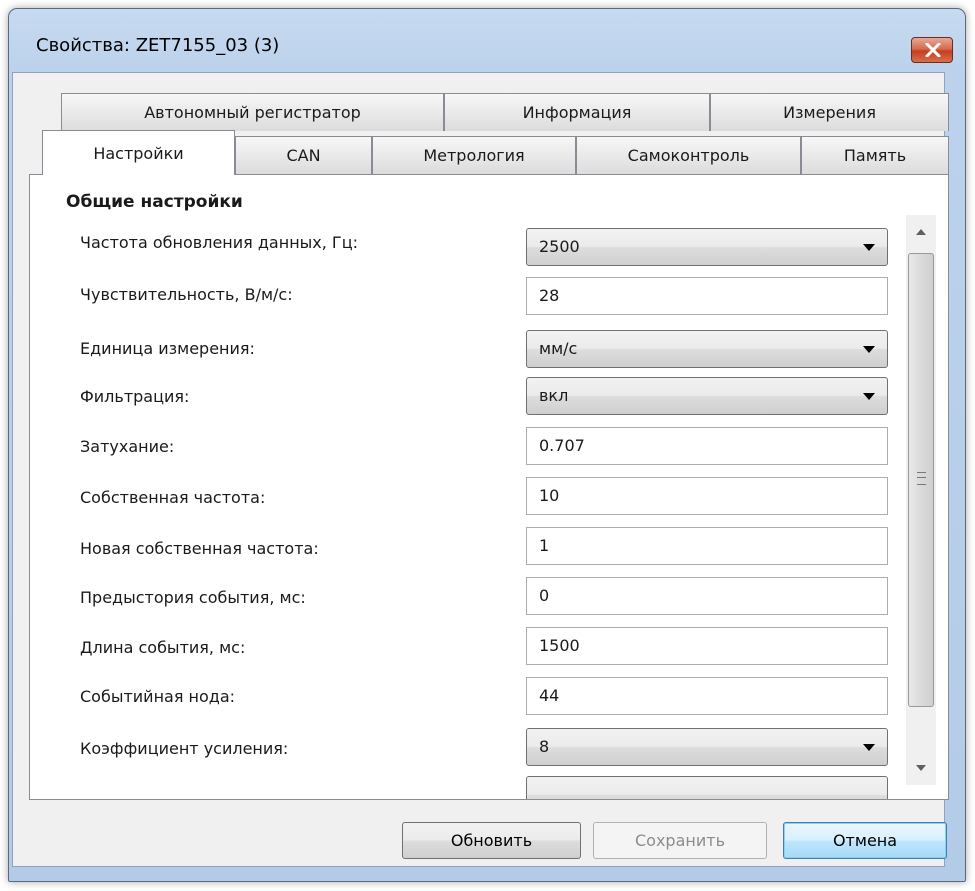 This screenshot has width=975, height=891. What do you see at coordinates (199, 548) in the screenshot?
I see `label-new-natural-frequency: Новая собственная частота:` at bounding box center [199, 548].